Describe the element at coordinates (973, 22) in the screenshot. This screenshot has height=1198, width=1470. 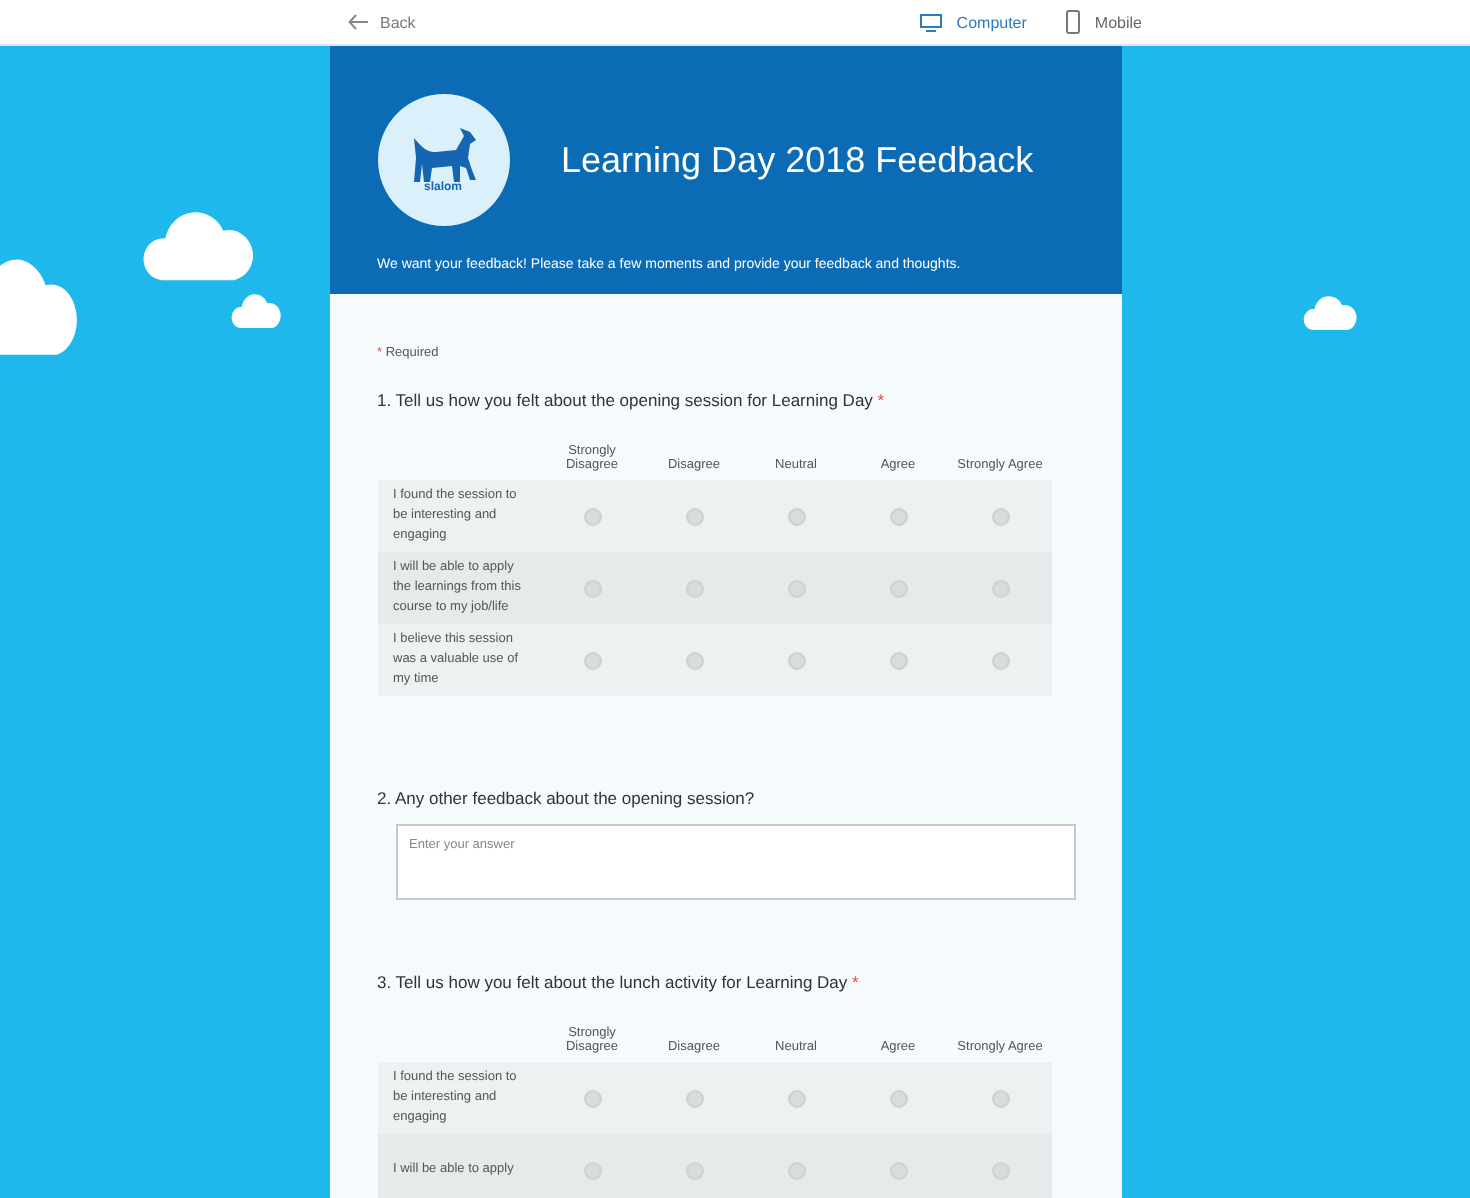
I see `view-tab: Computer` at that location.